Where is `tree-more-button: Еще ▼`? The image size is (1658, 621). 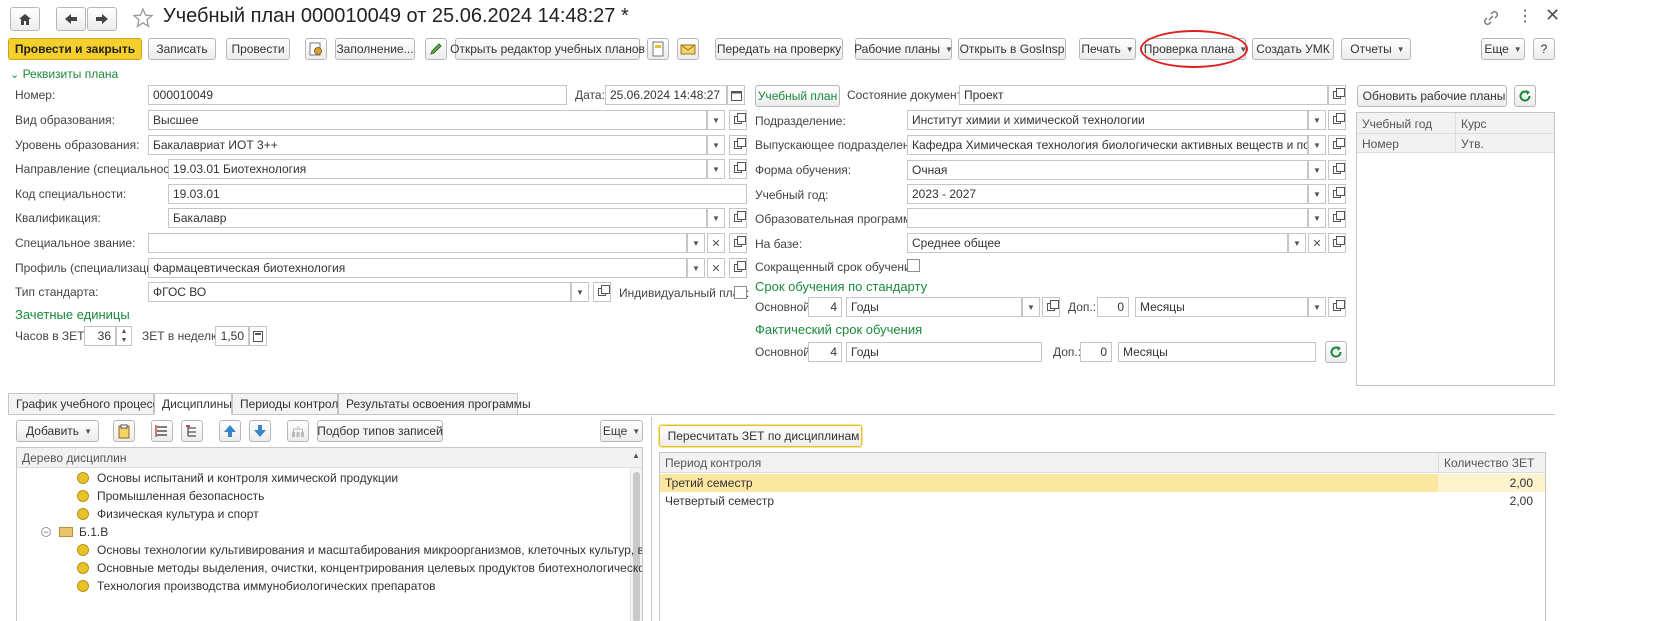
tree-more-button: Еще ▼ is located at coordinates (621, 431).